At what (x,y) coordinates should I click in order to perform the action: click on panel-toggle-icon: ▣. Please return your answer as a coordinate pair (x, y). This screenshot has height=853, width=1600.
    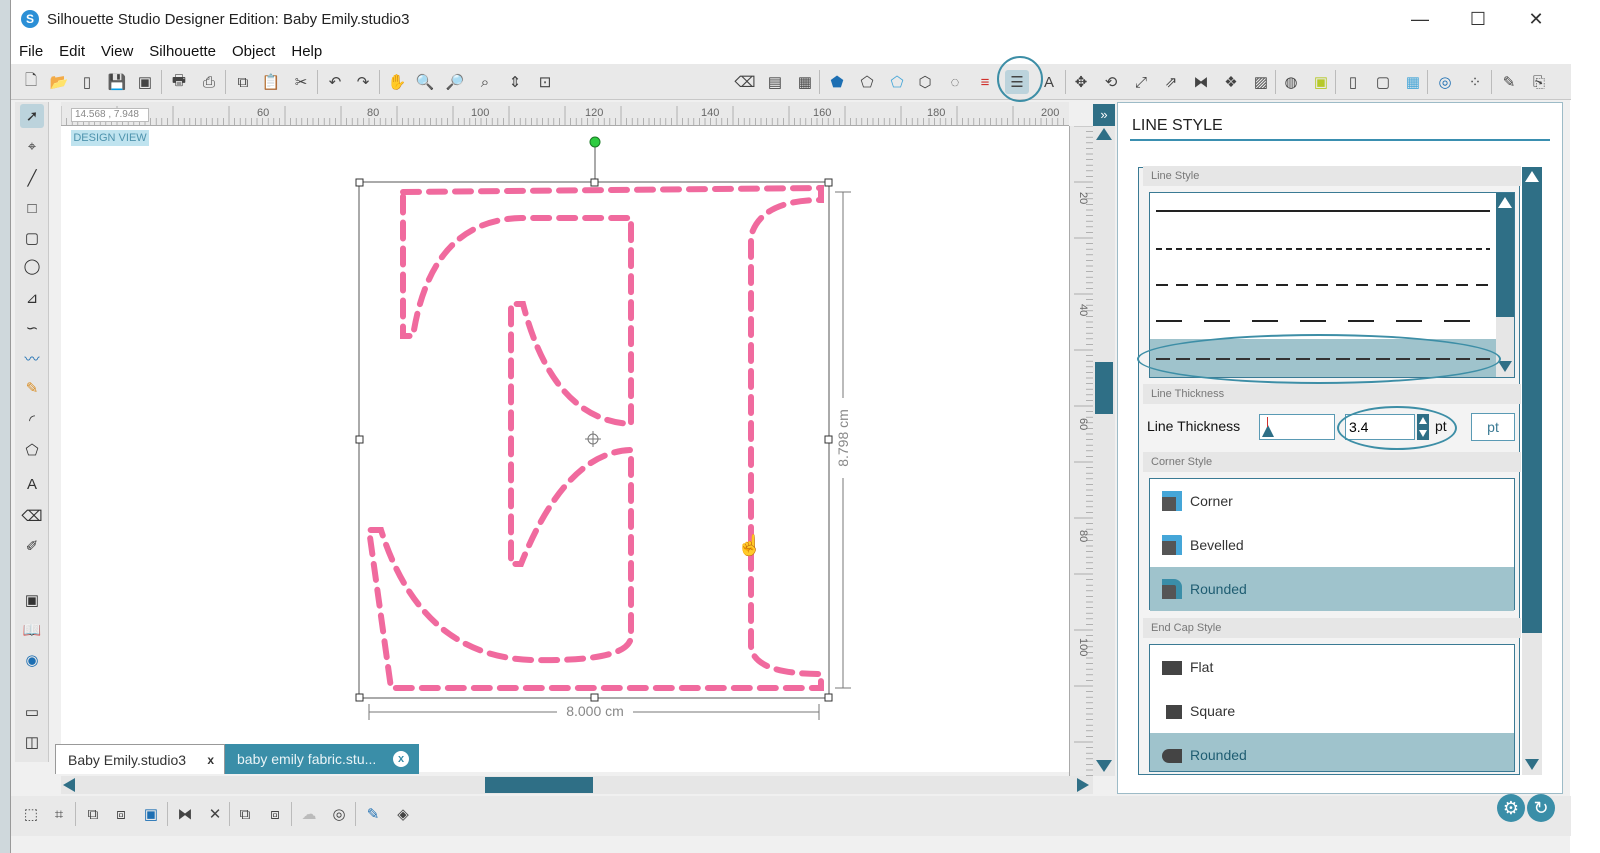
    Looking at the image, I should click on (32, 600).